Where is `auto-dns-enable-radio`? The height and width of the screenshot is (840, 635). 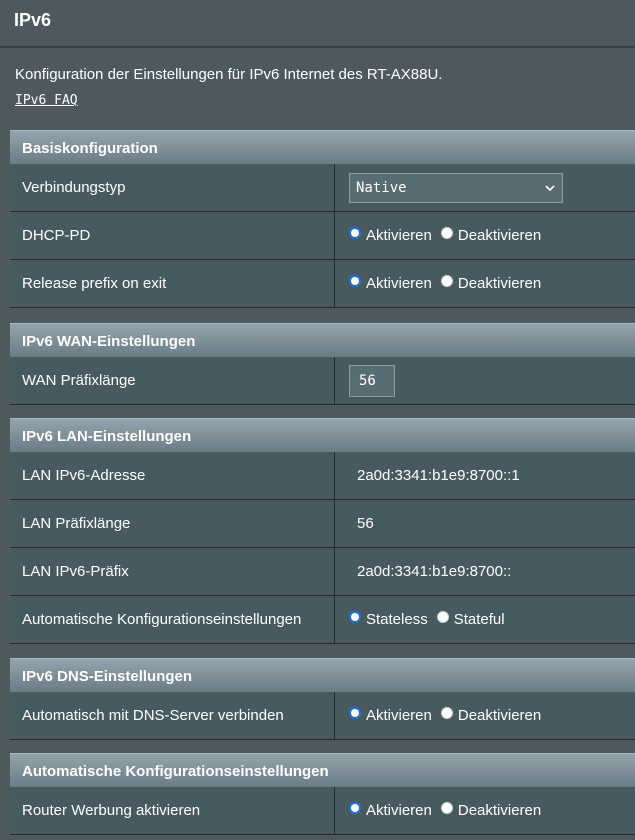 auto-dns-enable-radio is located at coordinates (355, 712).